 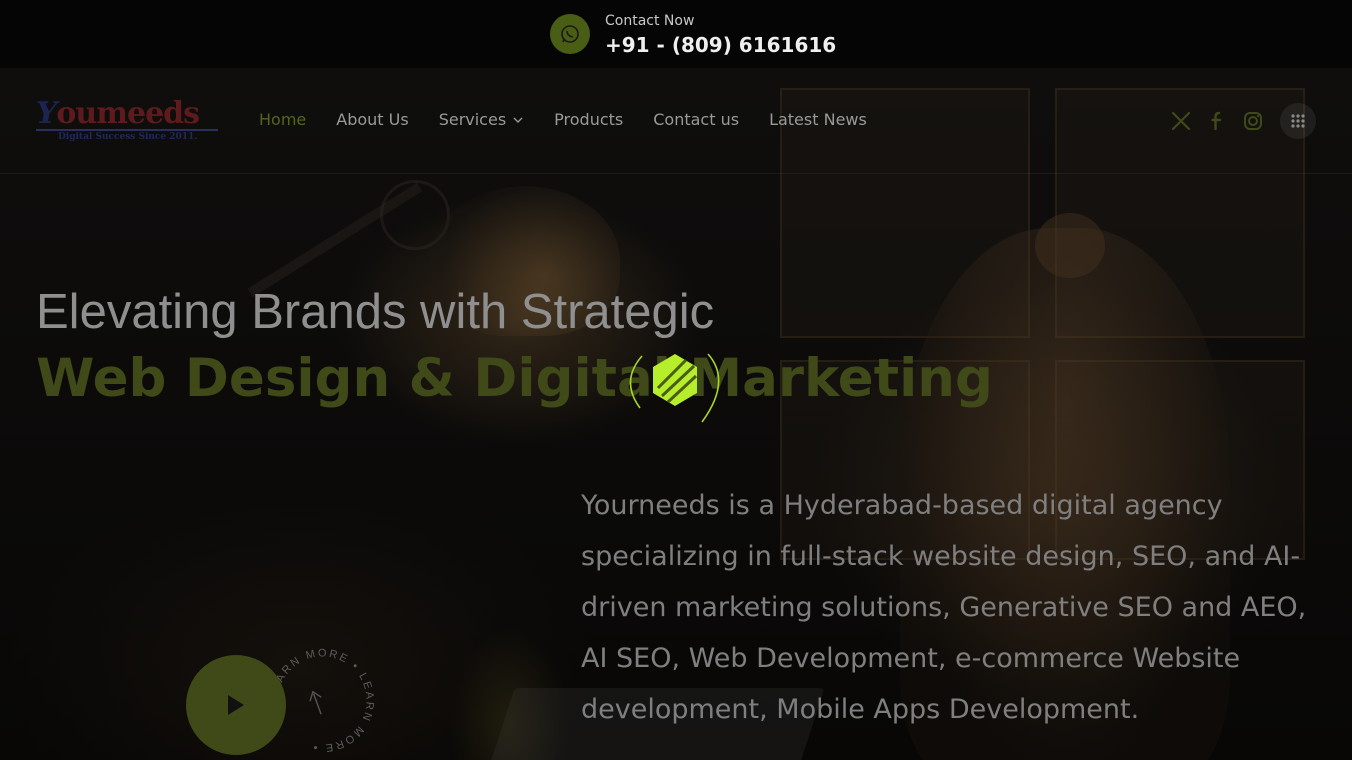 What do you see at coordinates (818, 119) in the screenshot?
I see `nav-item-latest-news: Latest News` at bounding box center [818, 119].